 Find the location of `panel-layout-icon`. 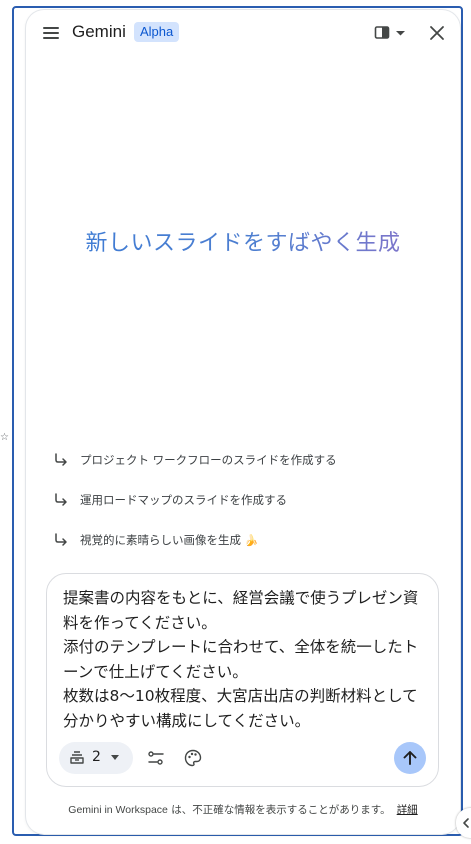

panel-layout-icon is located at coordinates (389, 32).